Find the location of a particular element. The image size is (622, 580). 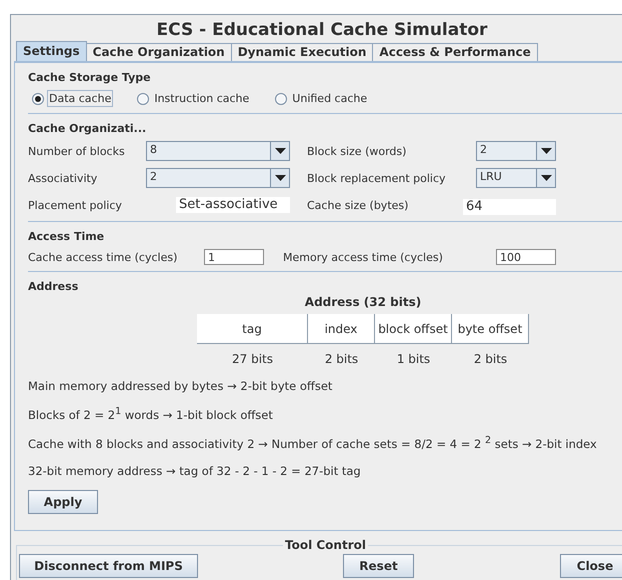

tab: Dynamic Execution is located at coordinates (302, 52).